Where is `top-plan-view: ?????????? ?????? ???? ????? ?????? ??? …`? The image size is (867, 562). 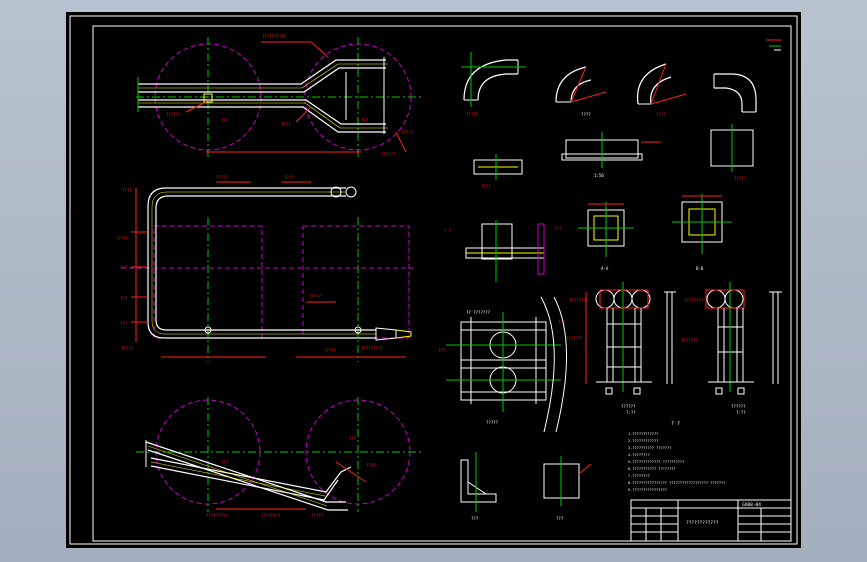
top-plan-view: ?????????? ?????? ???? ????? ?????? ??? … is located at coordinates (278, 95).